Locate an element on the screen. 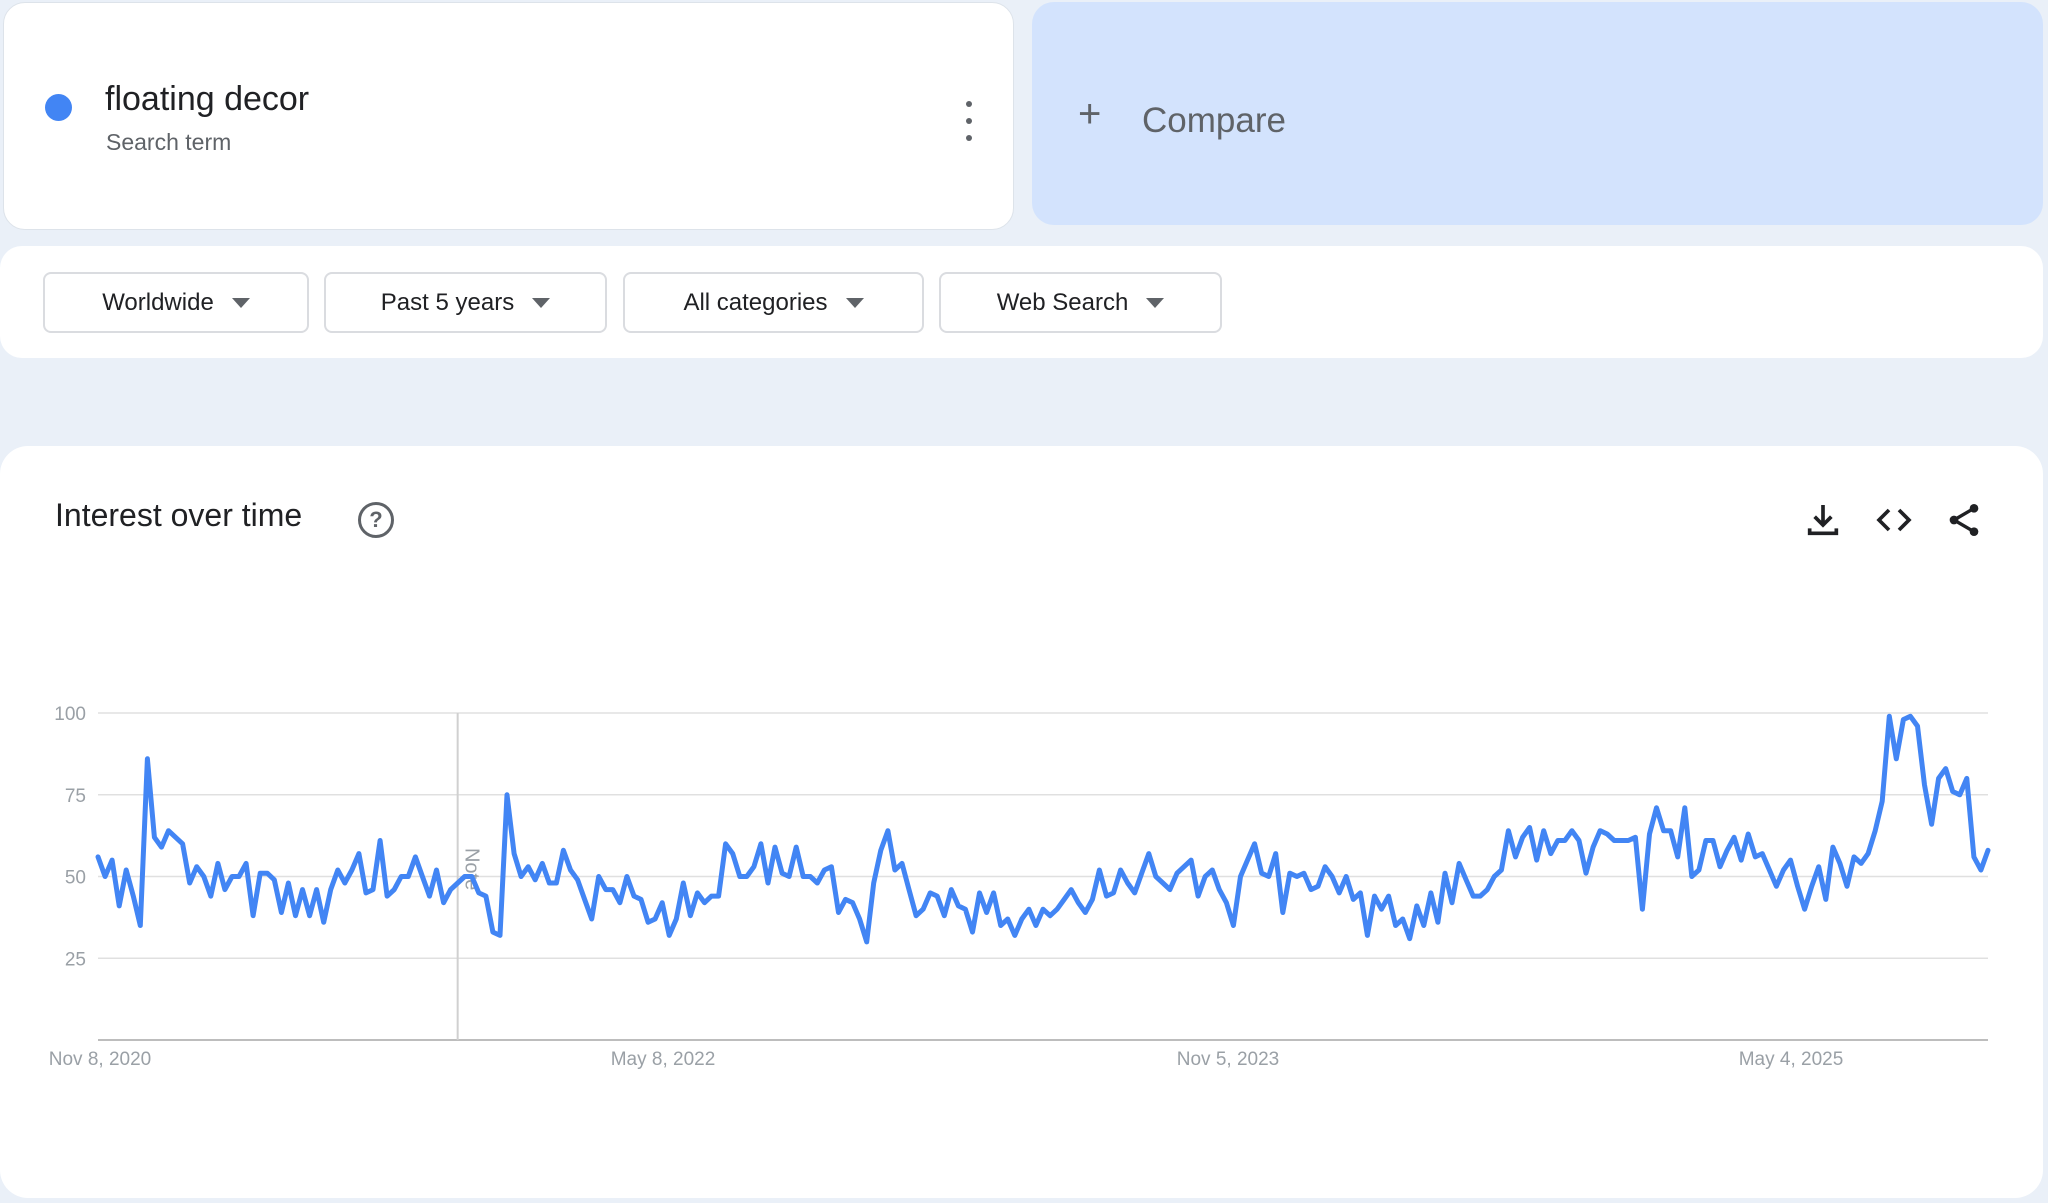  more-options-icon is located at coordinates (969, 121).